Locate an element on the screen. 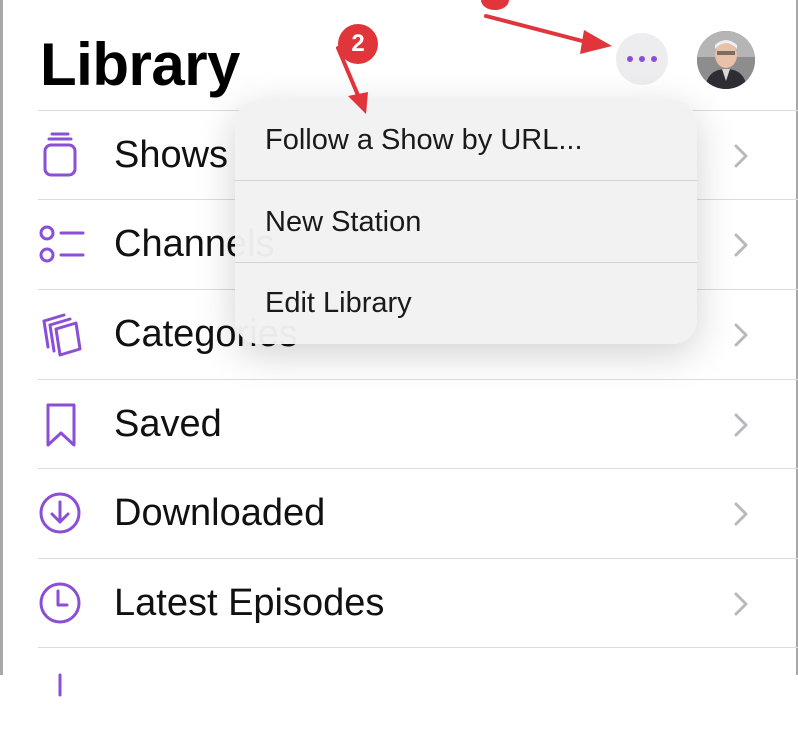  more-options-button is located at coordinates (642, 59).